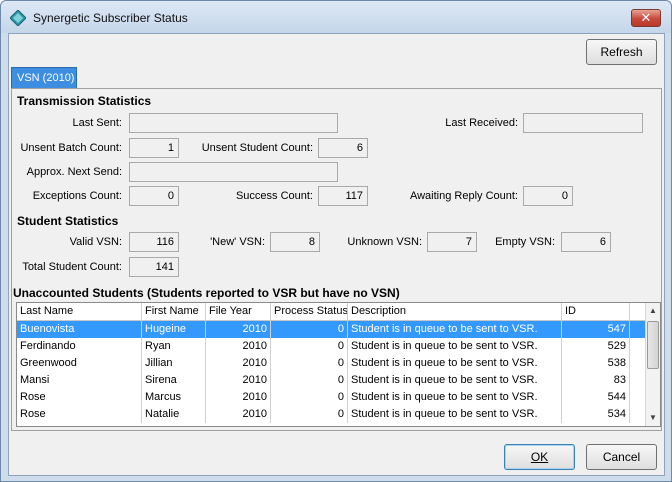  Describe the element at coordinates (174, 363) in the screenshot. I see `cell-first-name: Jillian` at that location.